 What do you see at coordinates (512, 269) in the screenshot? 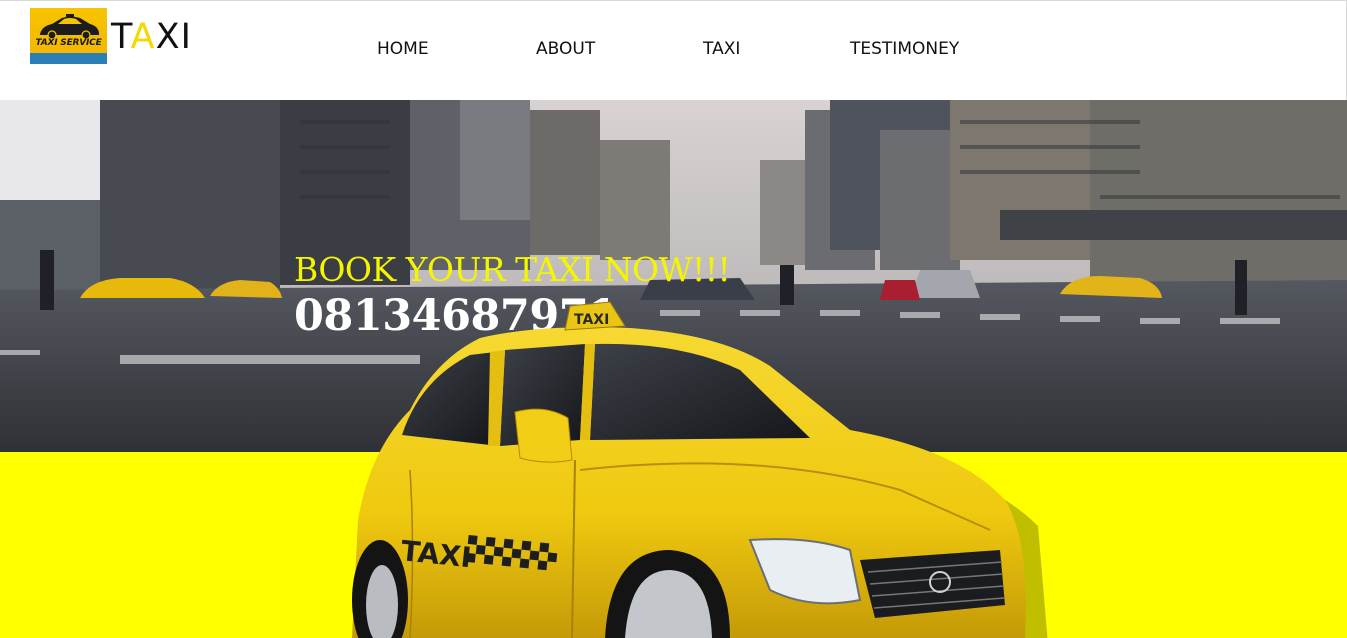
I see `hero-headline: BOOK YOUR TAXI NOW!!!` at bounding box center [512, 269].